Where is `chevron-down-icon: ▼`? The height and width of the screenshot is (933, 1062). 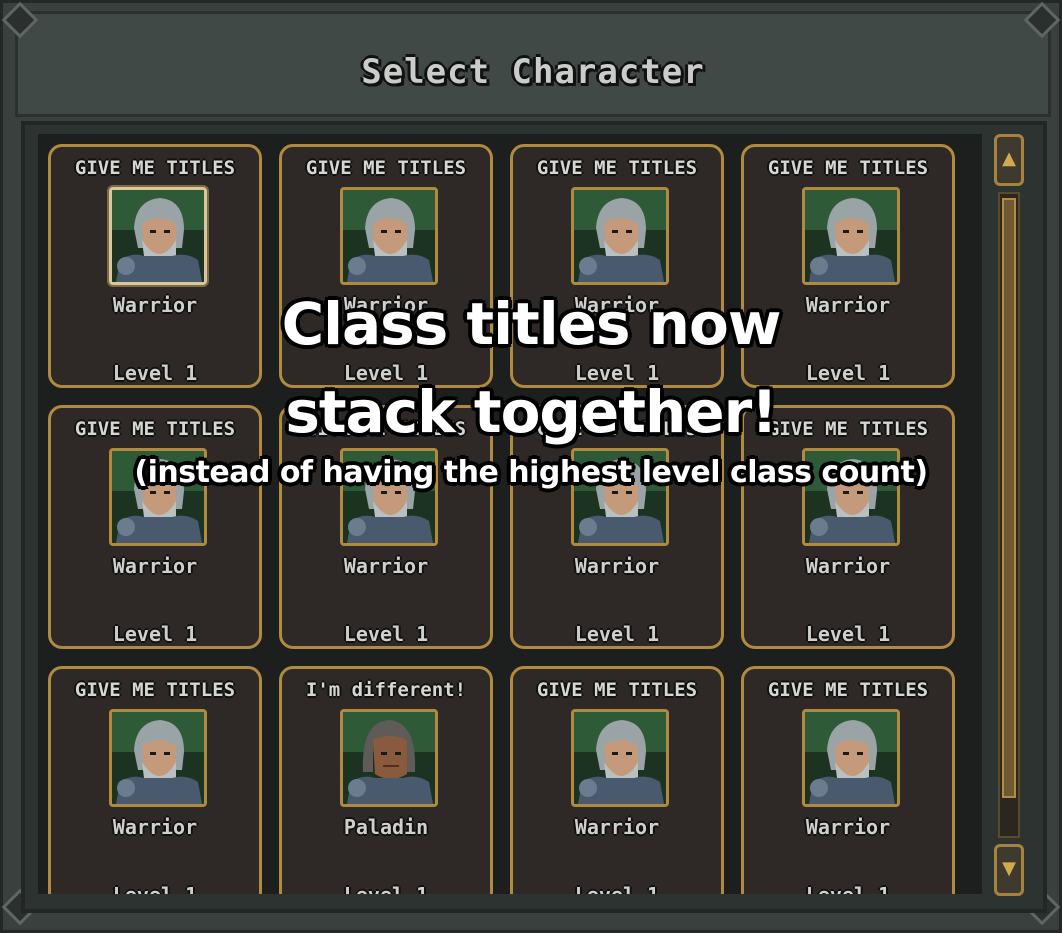
chevron-down-icon: ▼ is located at coordinates (1009, 868).